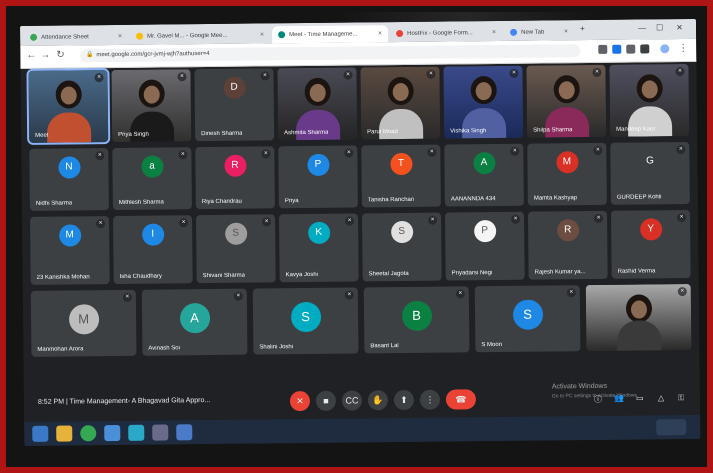  Describe the element at coordinates (566, 101) in the screenshot. I see `participant-tile: ✕ Shilpa Sharma` at that location.